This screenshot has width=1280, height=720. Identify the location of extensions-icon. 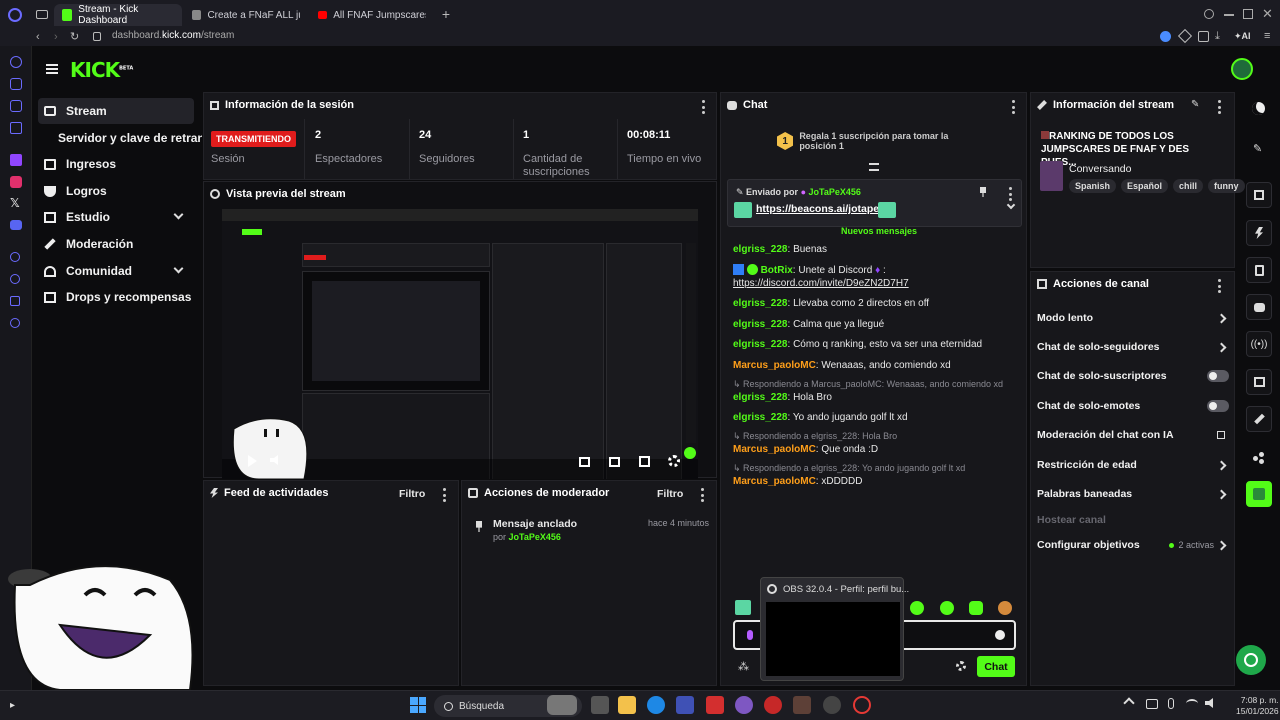
(1185, 36).